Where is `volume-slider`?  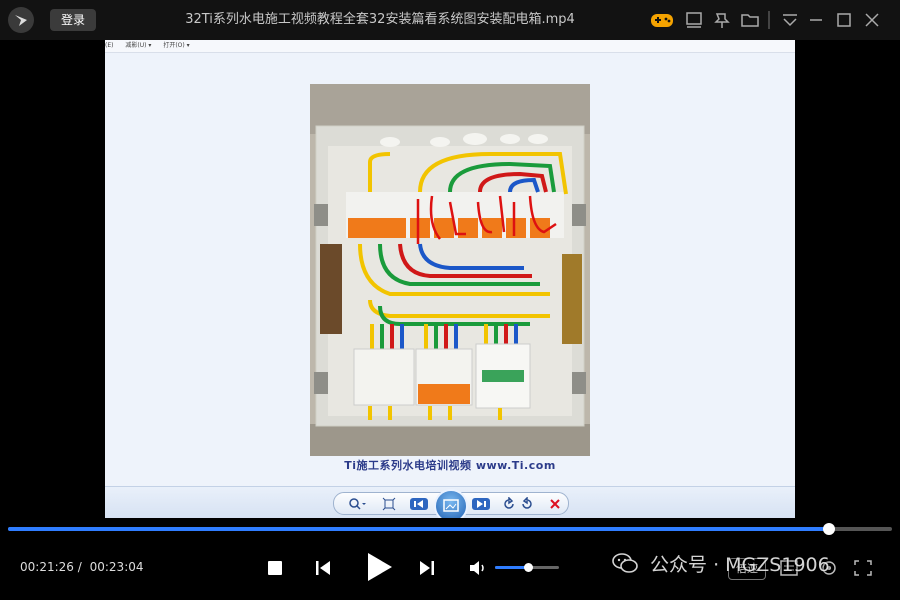 volume-slider is located at coordinates (527, 567).